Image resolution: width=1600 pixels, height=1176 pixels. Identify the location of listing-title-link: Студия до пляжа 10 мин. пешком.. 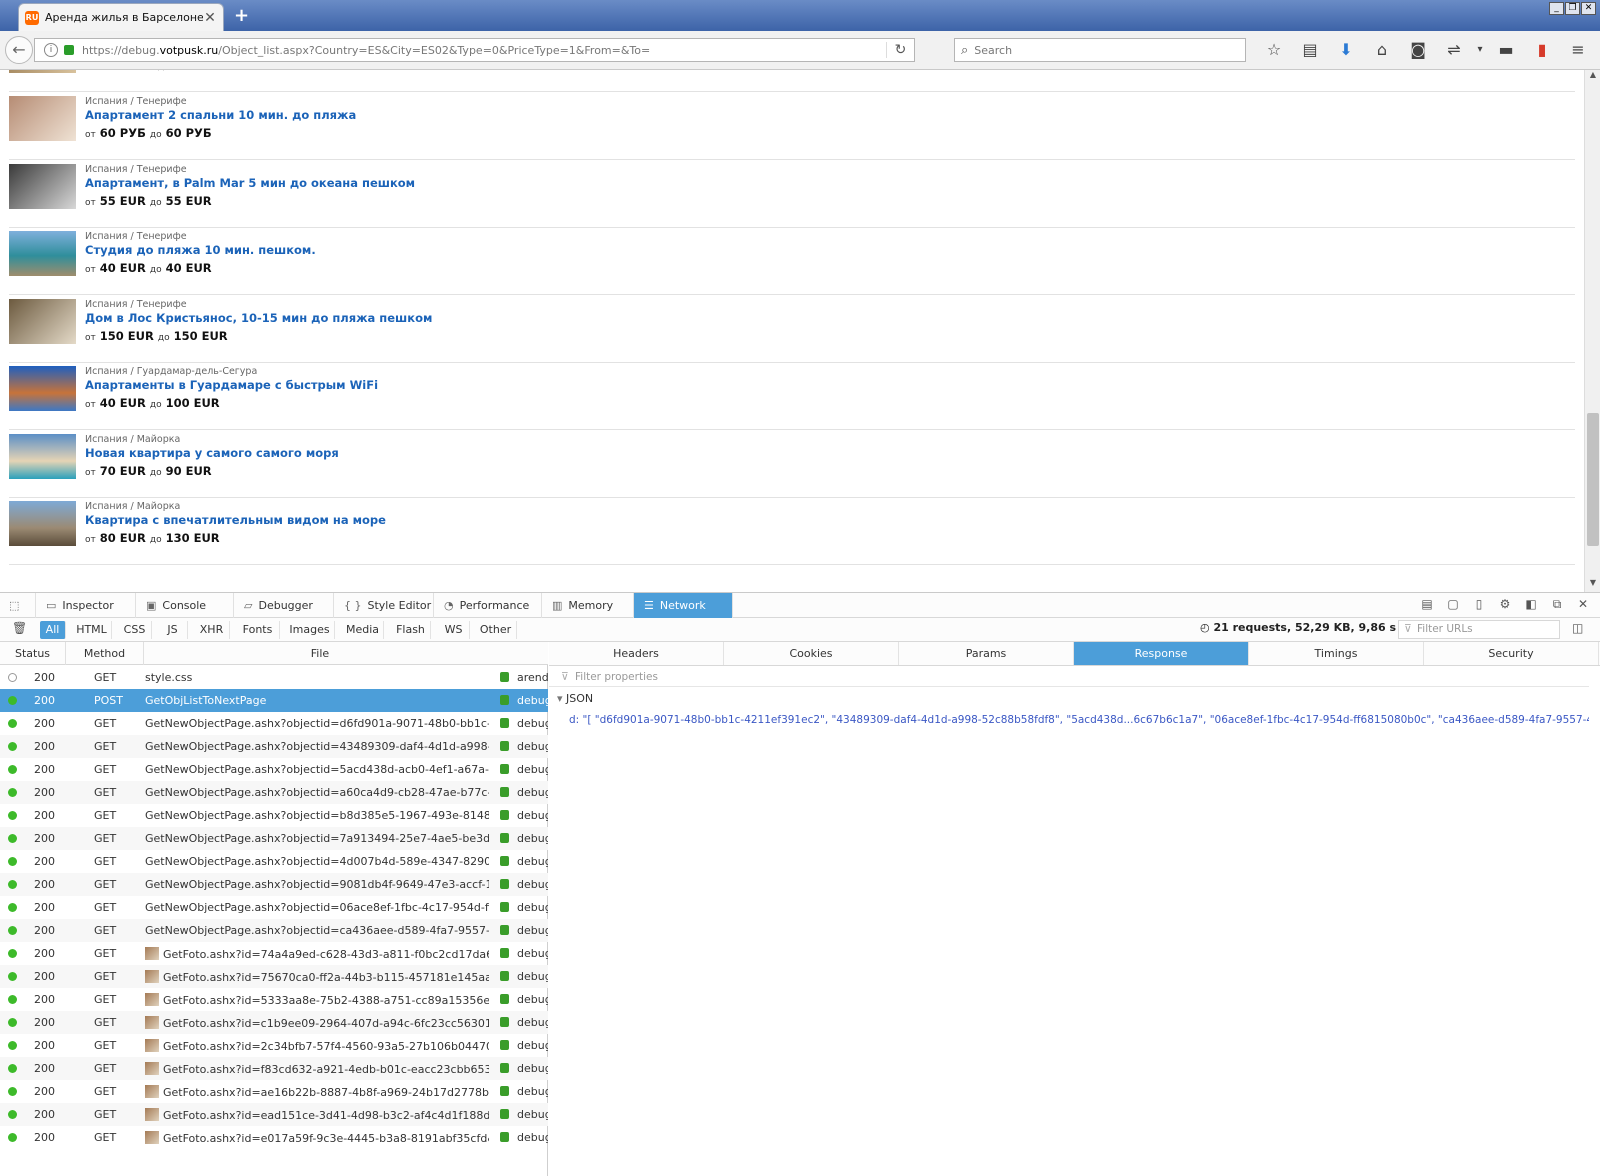
(200, 250).